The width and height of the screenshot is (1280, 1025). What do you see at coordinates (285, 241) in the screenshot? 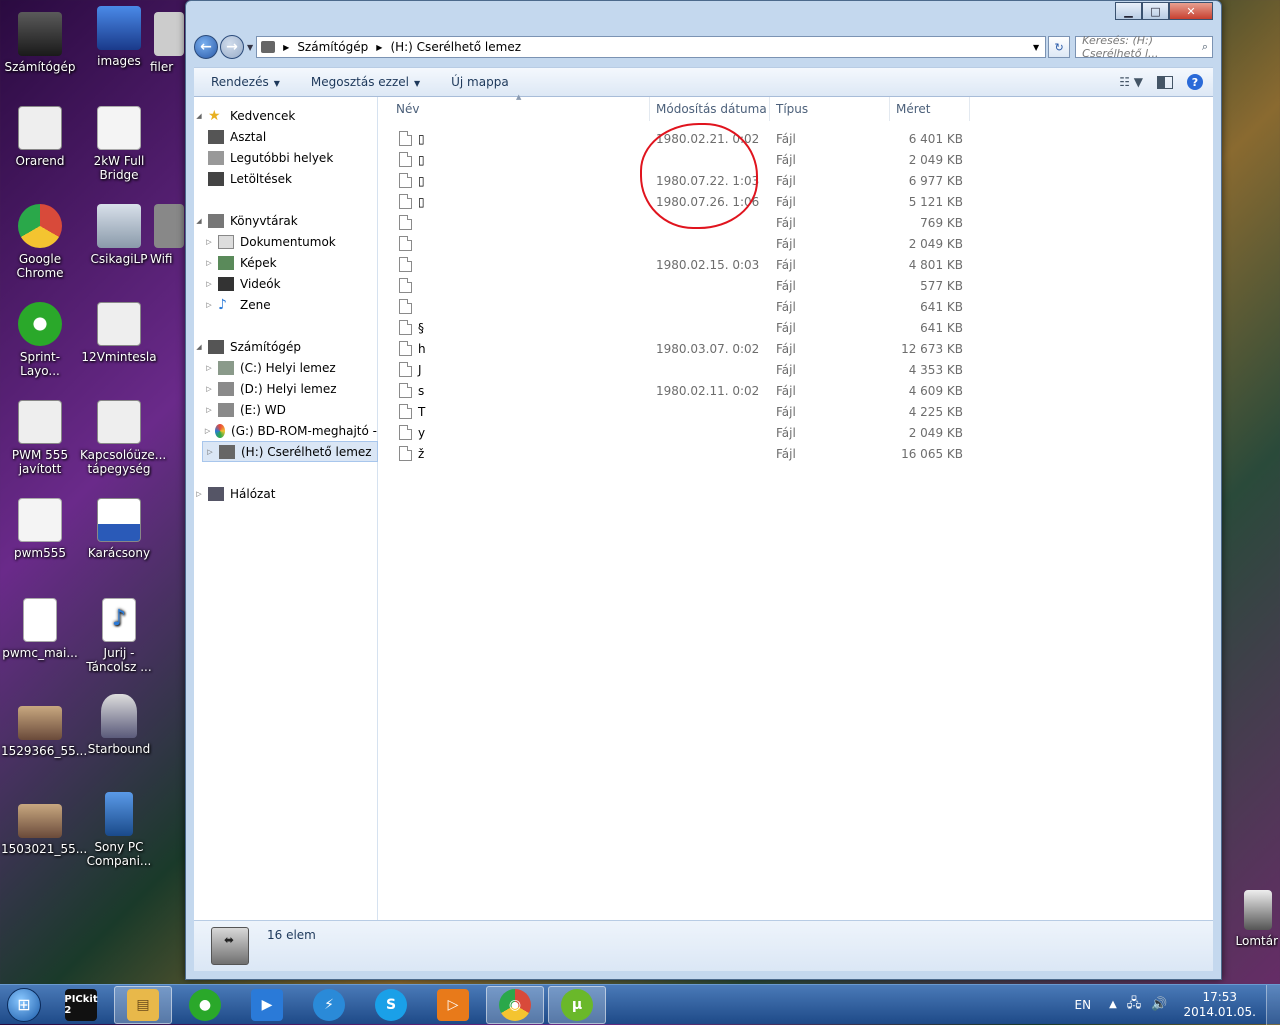
I see `nav-documents: ▷ Dokumentumok` at bounding box center [285, 241].